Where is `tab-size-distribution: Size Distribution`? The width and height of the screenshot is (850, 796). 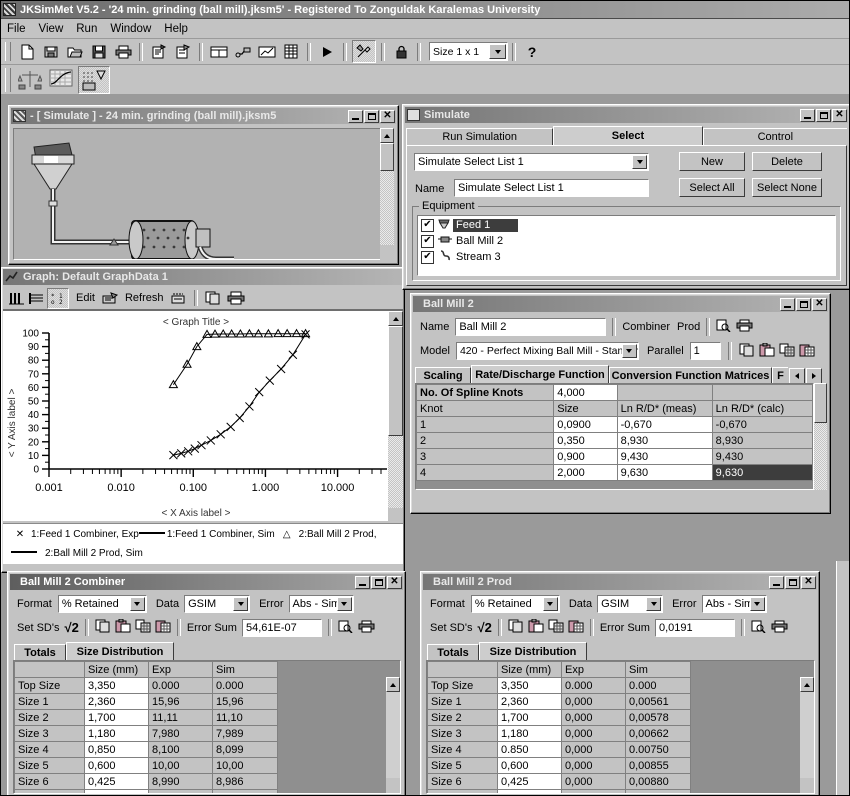
tab-size-distribution: Size Distribution is located at coordinates (533, 651).